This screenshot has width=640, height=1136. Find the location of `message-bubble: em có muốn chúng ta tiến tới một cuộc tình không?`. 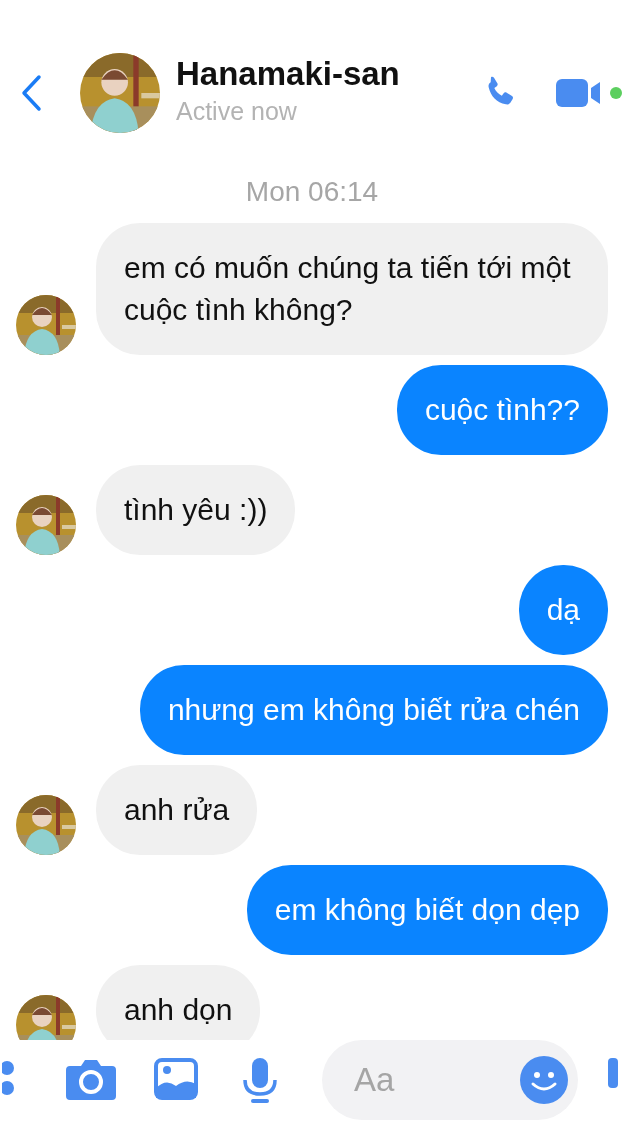

message-bubble: em có muốn chúng ta tiến tới một cuộc tình không? is located at coordinates (352, 289).